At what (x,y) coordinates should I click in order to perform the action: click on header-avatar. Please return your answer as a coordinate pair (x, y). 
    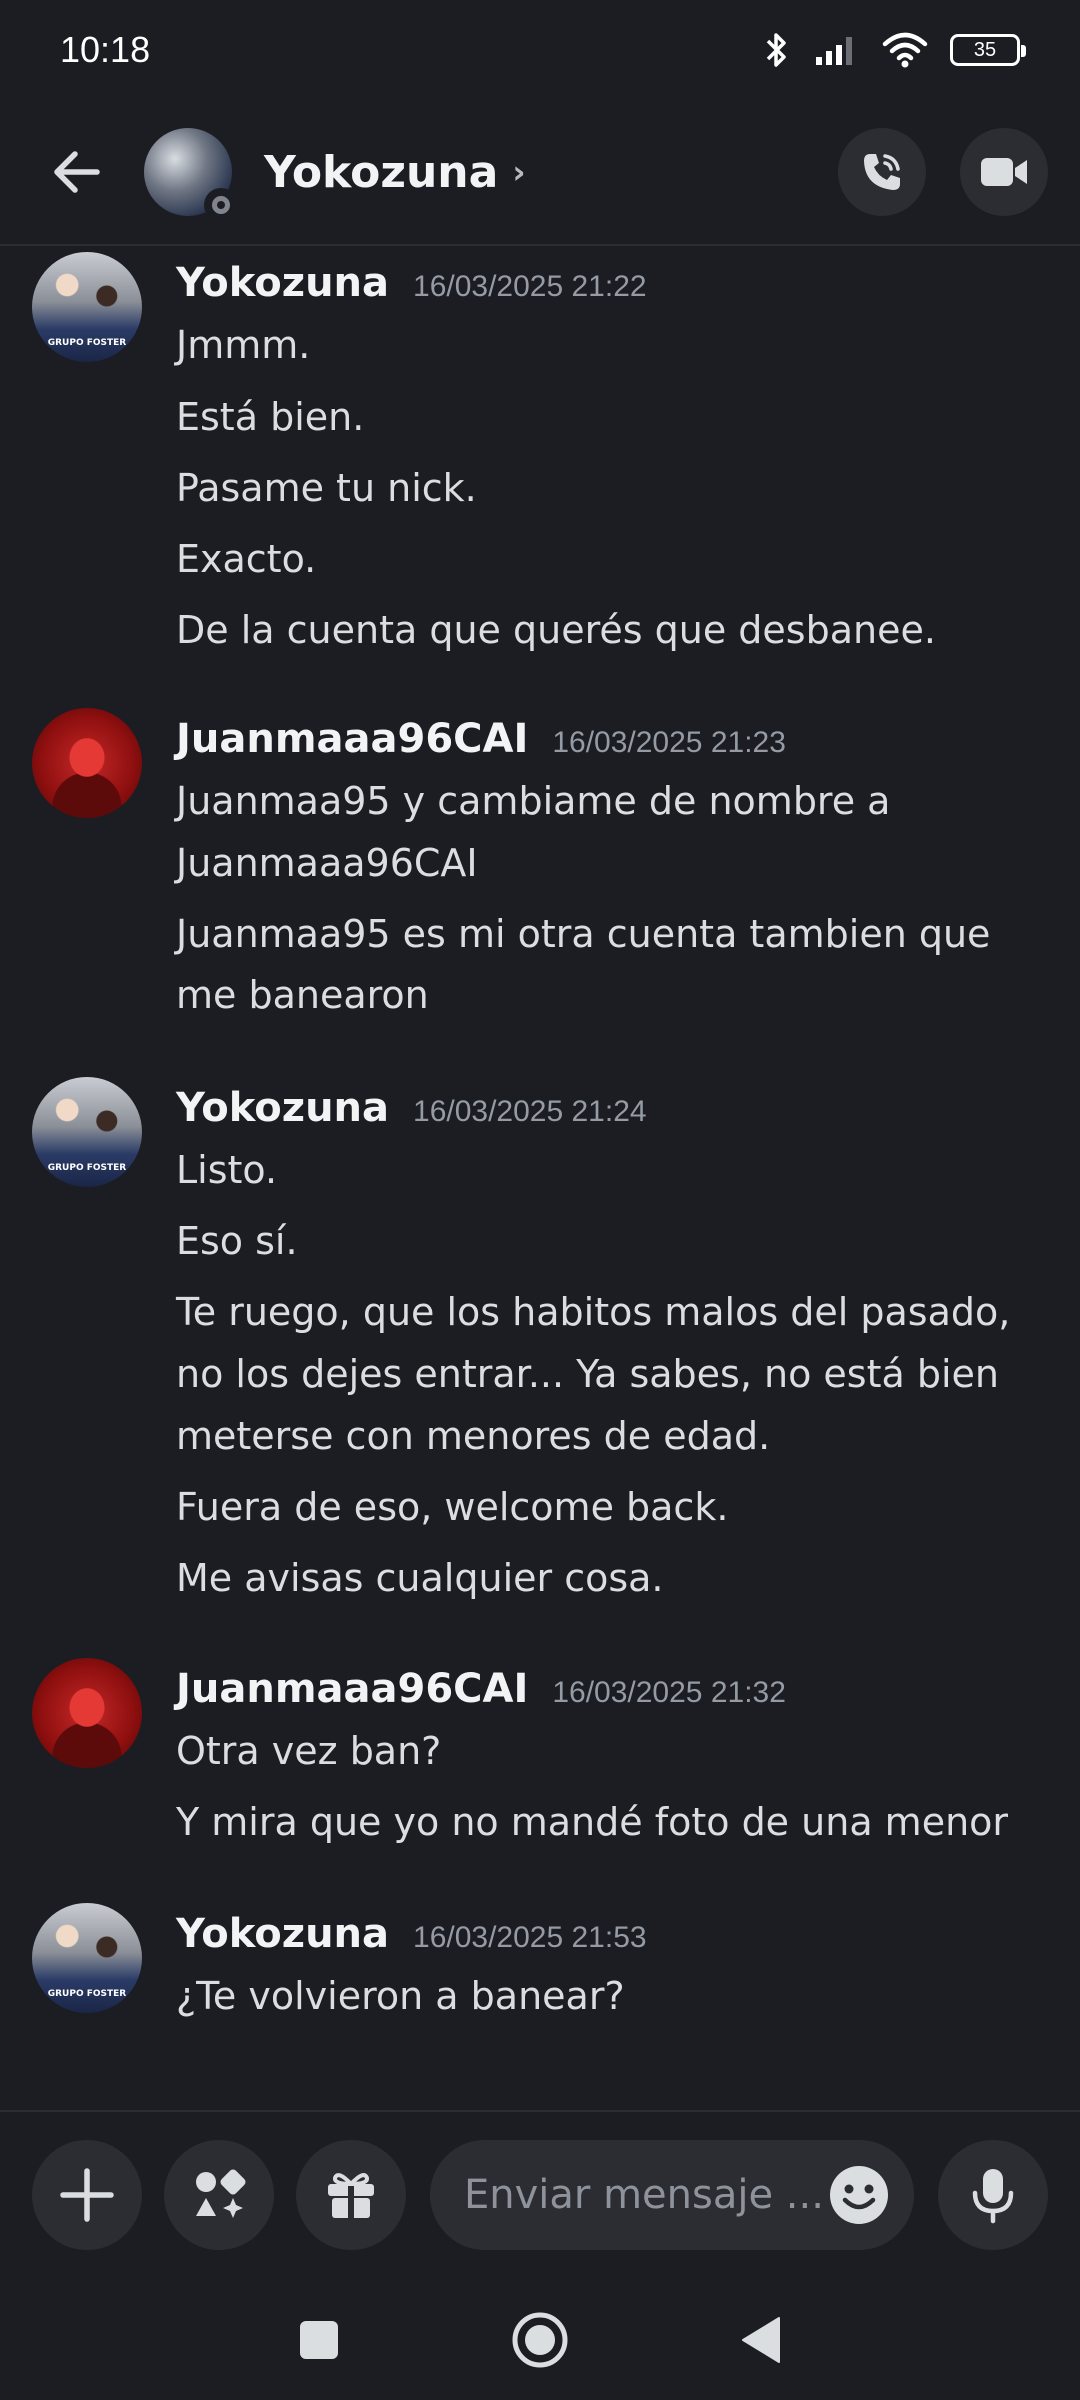
    Looking at the image, I should click on (191, 175).